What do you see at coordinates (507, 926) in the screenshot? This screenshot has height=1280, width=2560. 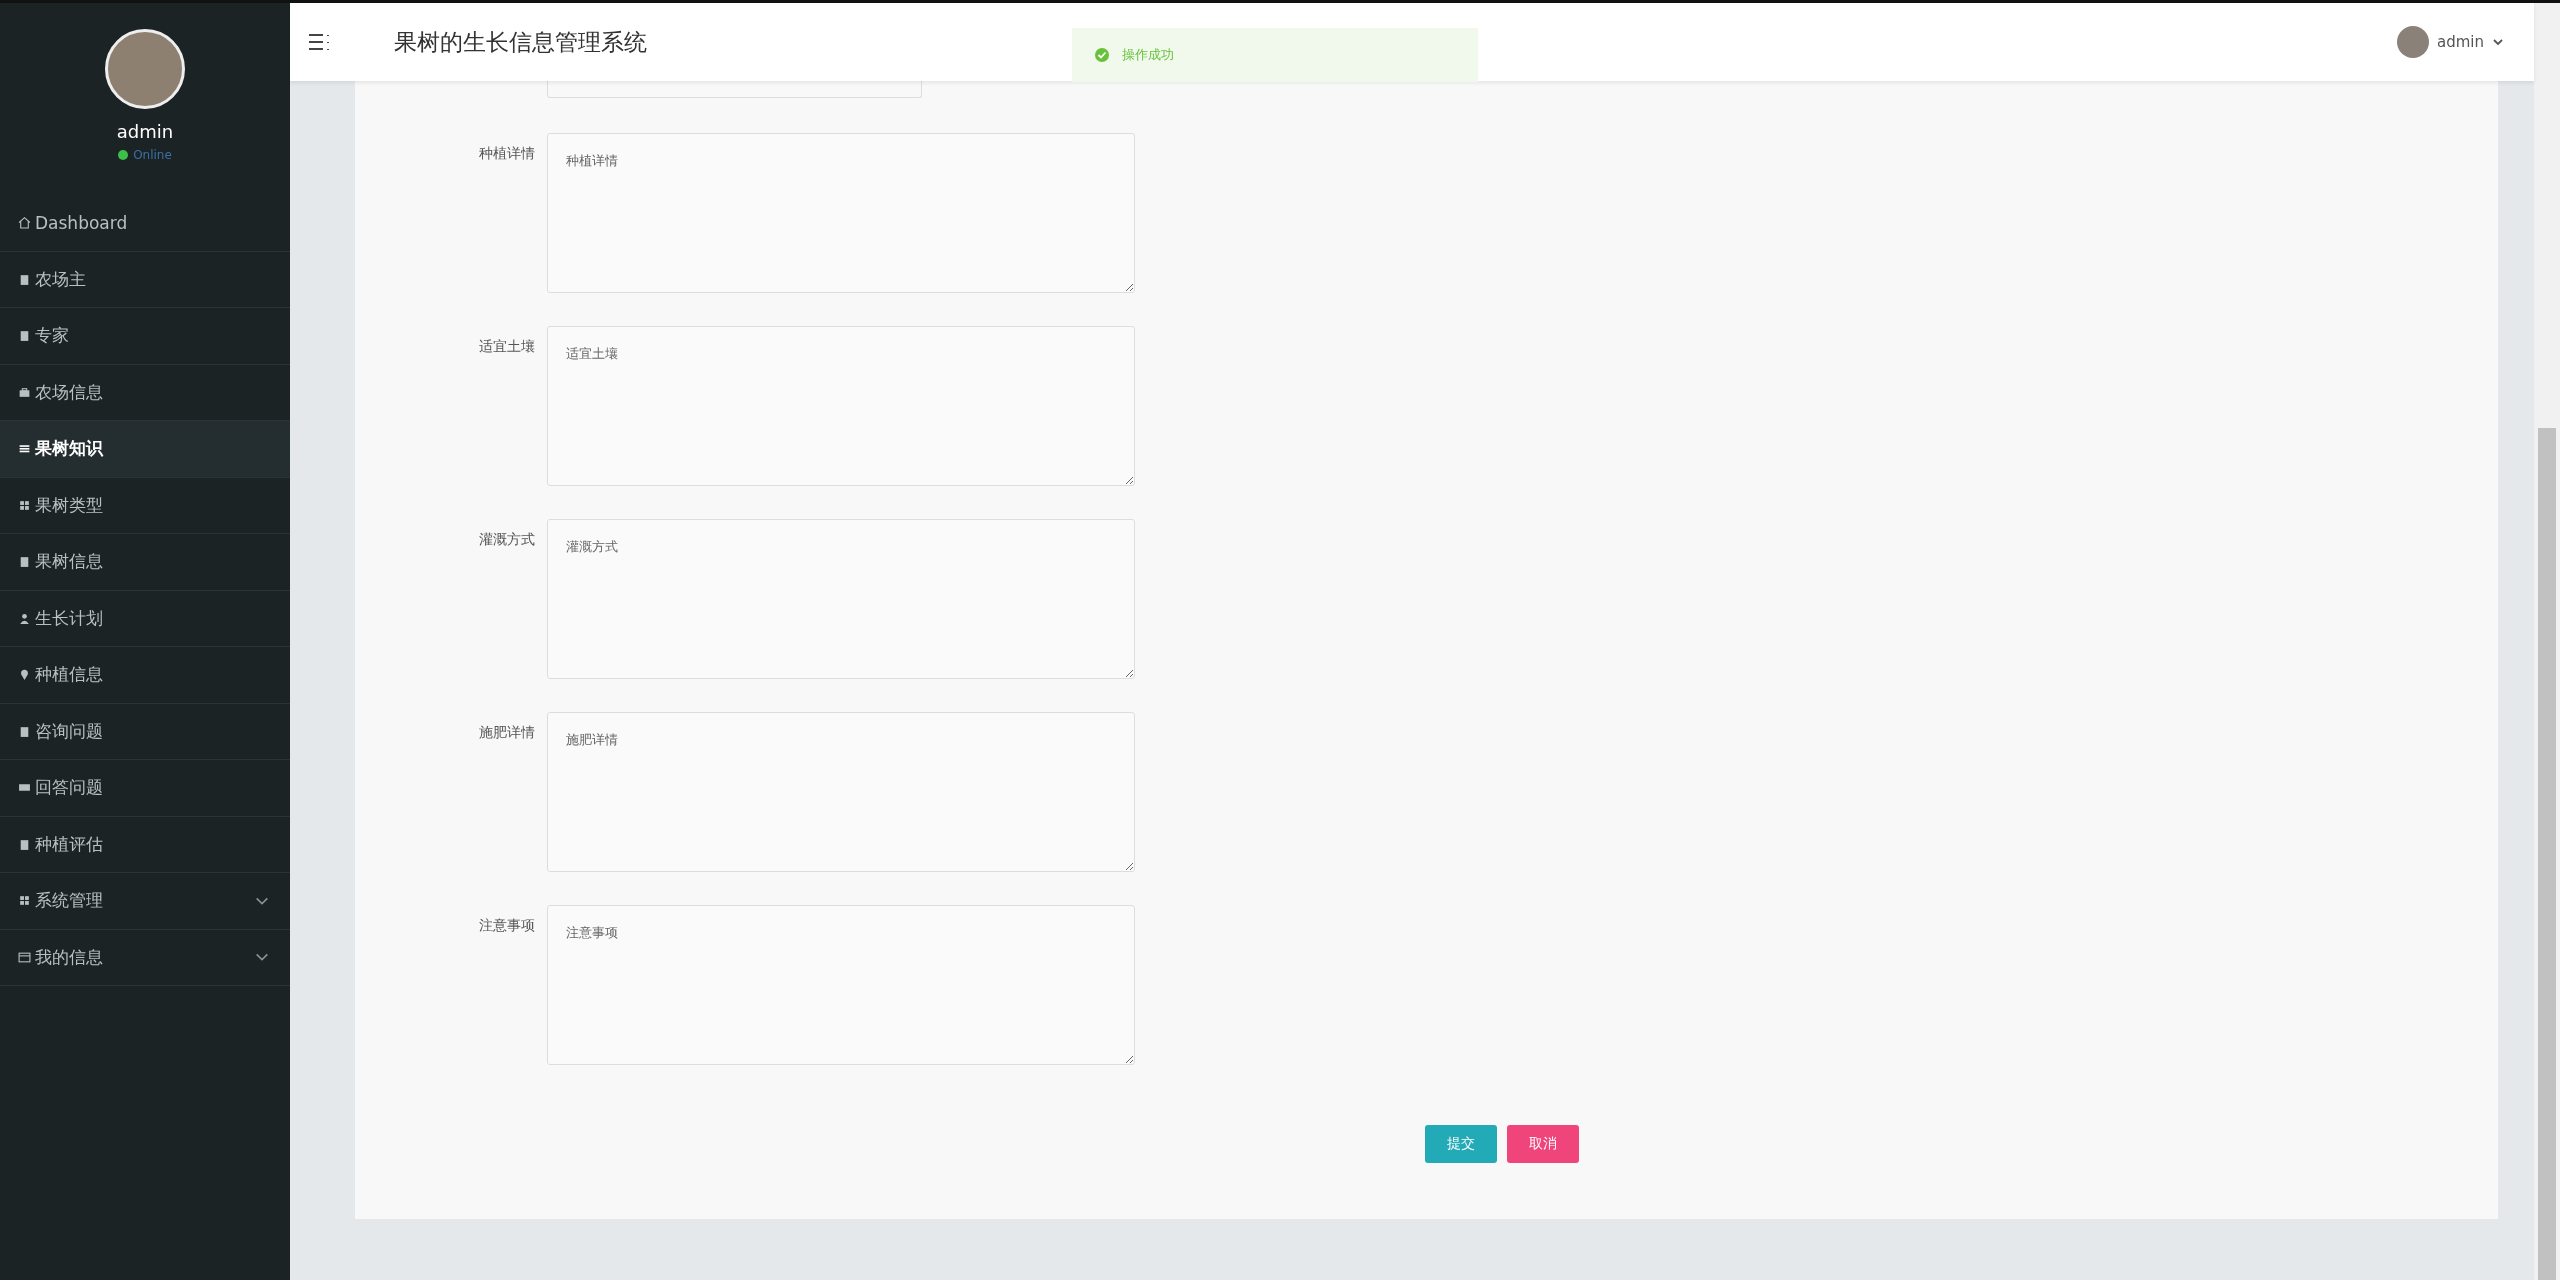 I see `field-label: 注意事项` at bounding box center [507, 926].